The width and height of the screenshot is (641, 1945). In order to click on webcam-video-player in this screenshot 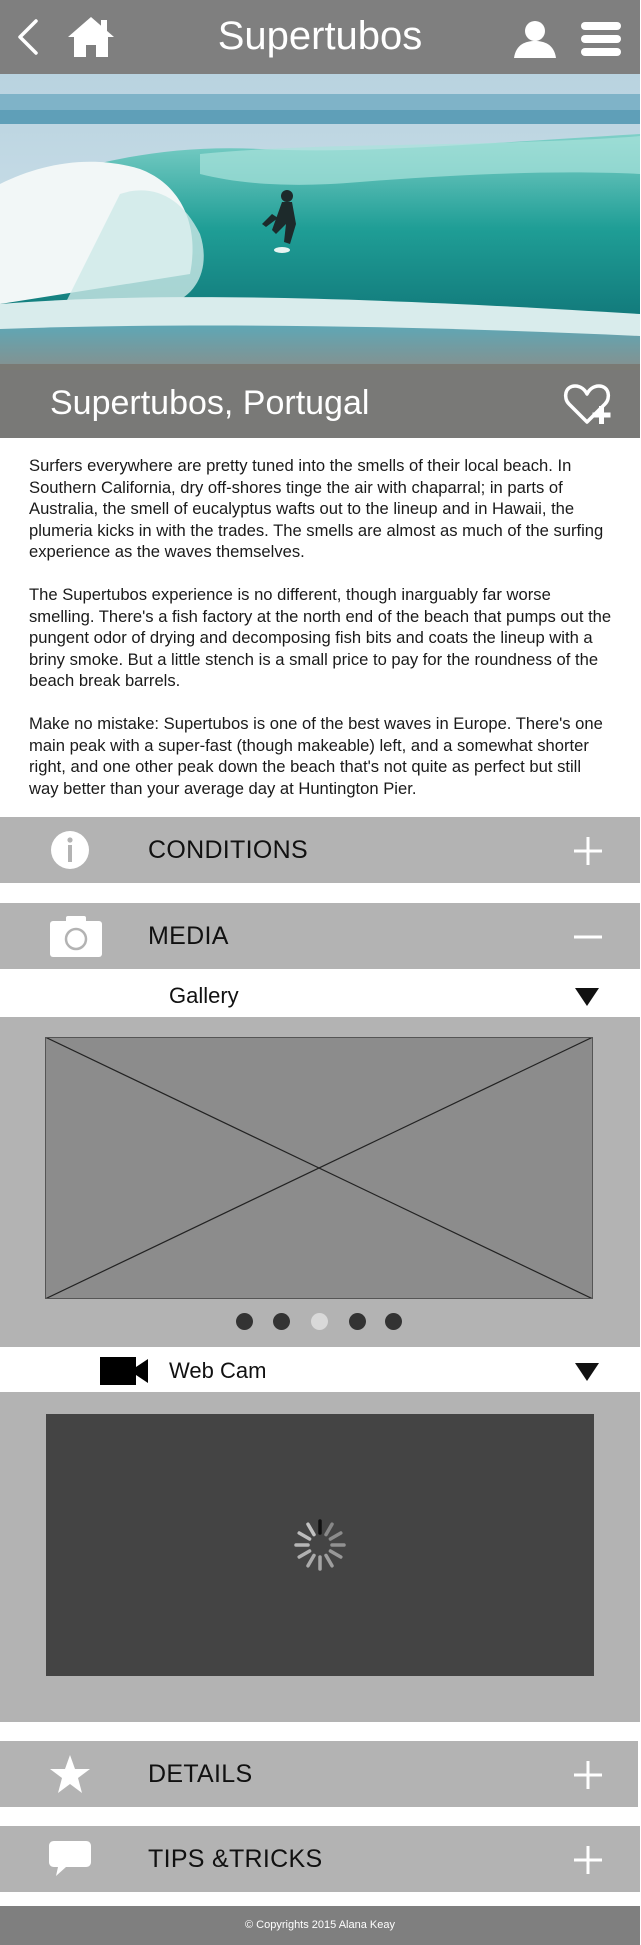, I will do `click(320, 1545)`.